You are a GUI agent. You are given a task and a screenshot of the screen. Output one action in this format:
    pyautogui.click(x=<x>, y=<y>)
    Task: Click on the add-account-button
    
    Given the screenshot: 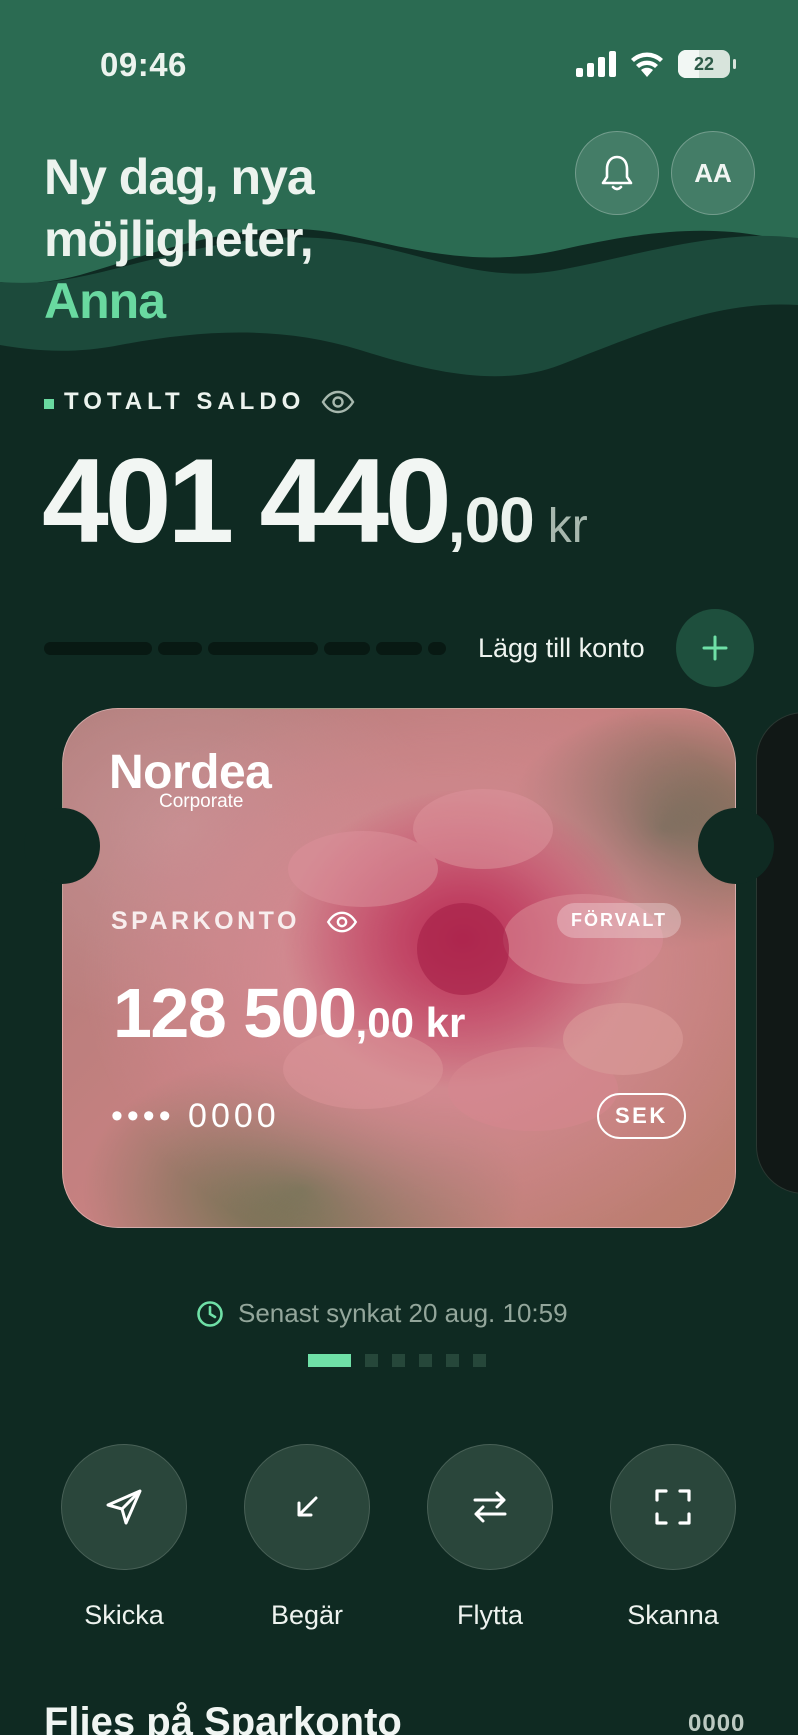 What is the action you would take?
    pyautogui.click(x=715, y=648)
    